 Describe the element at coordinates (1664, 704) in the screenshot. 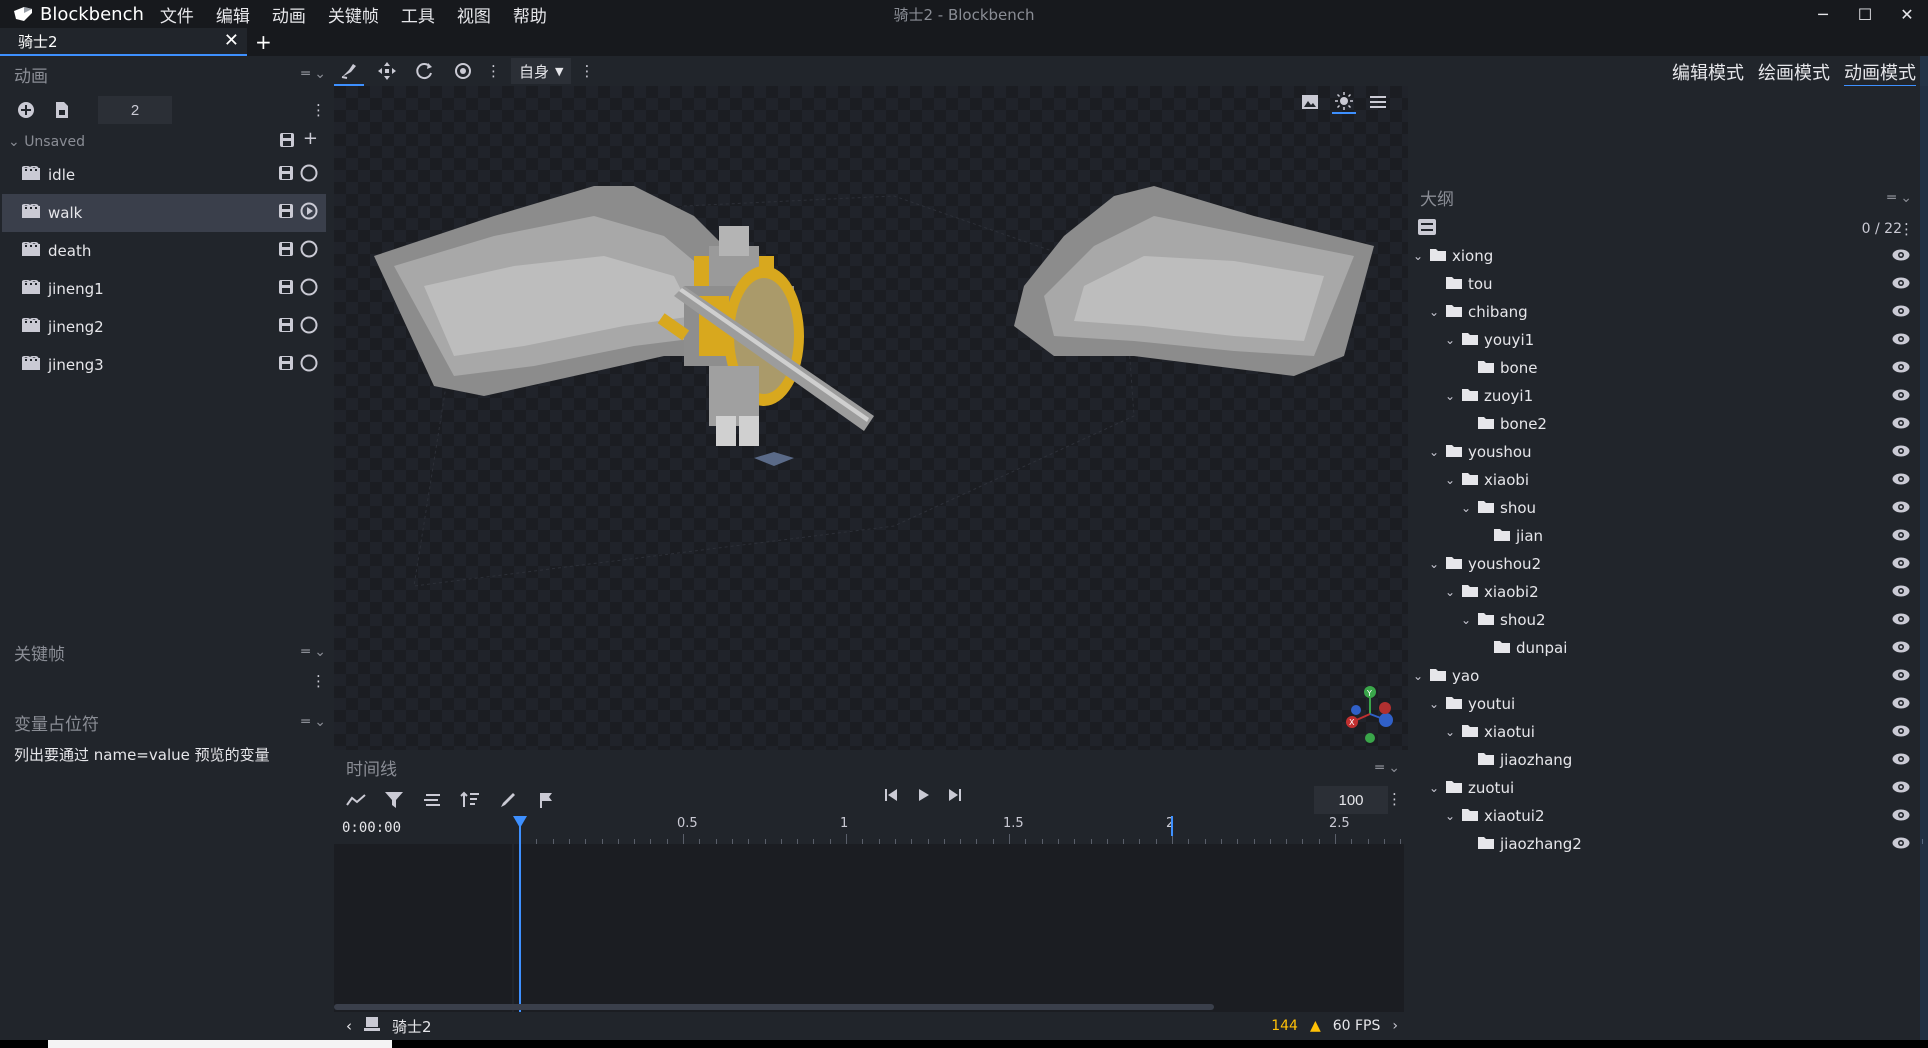

I see `outliner-node: ⌄ youtui` at that location.